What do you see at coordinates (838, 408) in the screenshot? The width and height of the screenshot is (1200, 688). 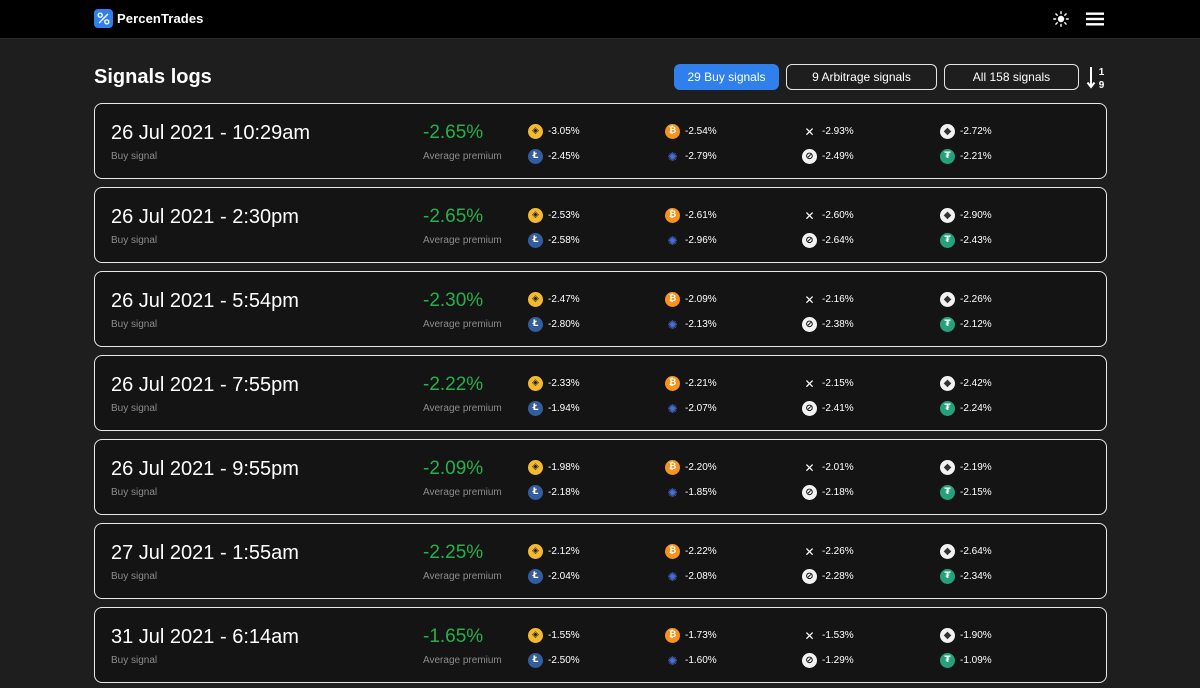 I see `coin-premium-value: -2.41%` at bounding box center [838, 408].